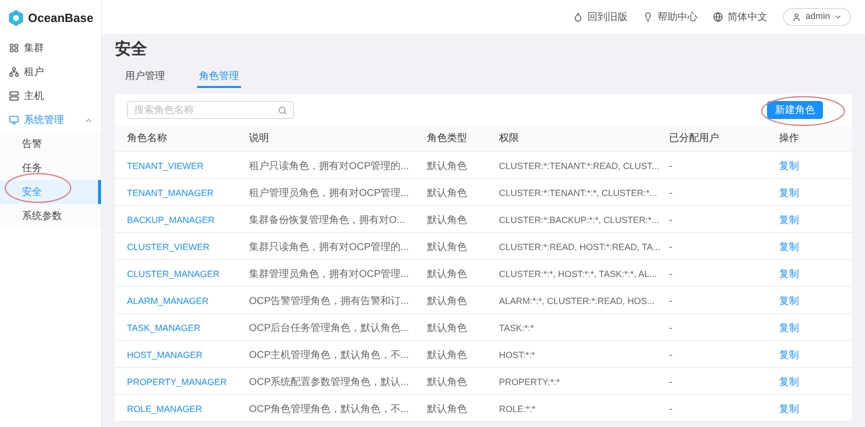 The width and height of the screenshot is (865, 427). What do you see at coordinates (517, 355) in the screenshot?
I see `table-cell: HOST:*:*` at bounding box center [517, 355].